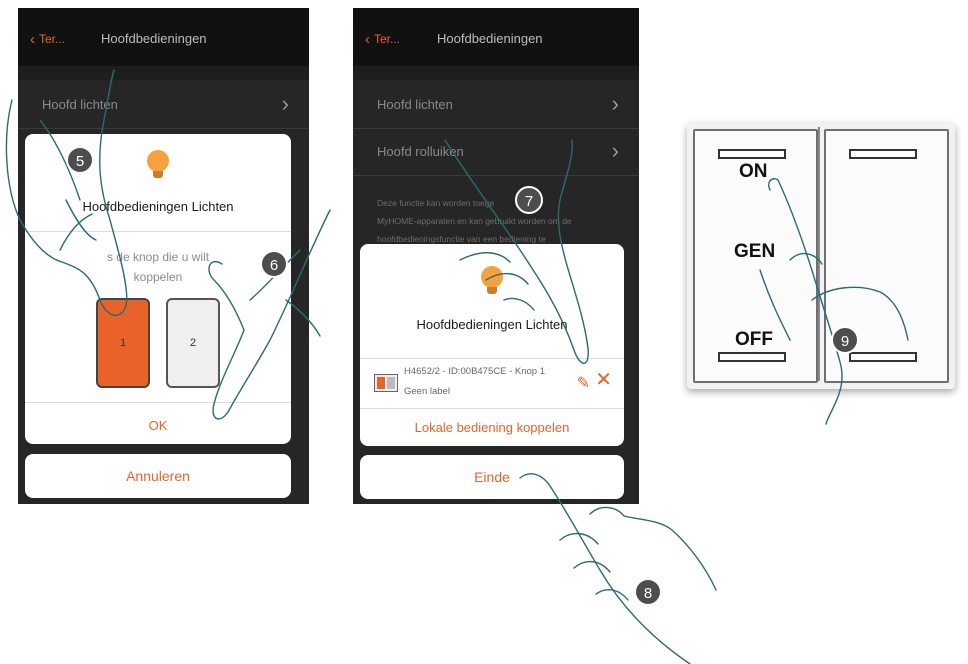  What do you see at coordinates (158, 277) in the screenshot?
I see `dialog-instruction-line2: koppelen` at bounding box center [158, 277].